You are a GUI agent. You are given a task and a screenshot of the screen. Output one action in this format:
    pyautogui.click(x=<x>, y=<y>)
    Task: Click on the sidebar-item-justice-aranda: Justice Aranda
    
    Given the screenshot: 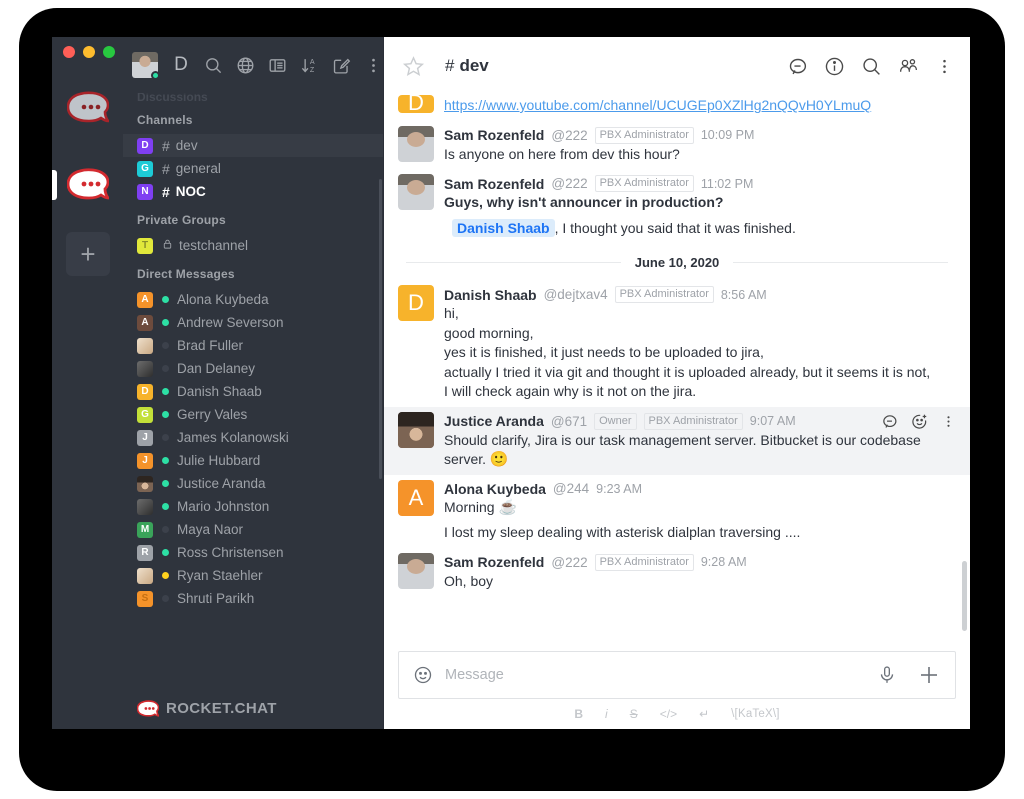 What is the action you would take?
    pyautogui.click(x=253, y=483)
    